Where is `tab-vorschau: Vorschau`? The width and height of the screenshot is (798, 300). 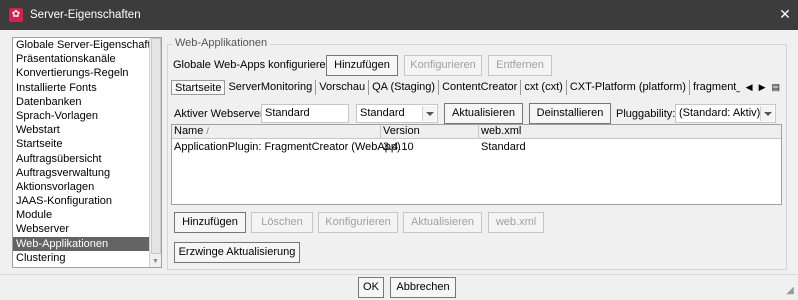
tab-vorschau: Vorschau is located at coordinates (343, 87).